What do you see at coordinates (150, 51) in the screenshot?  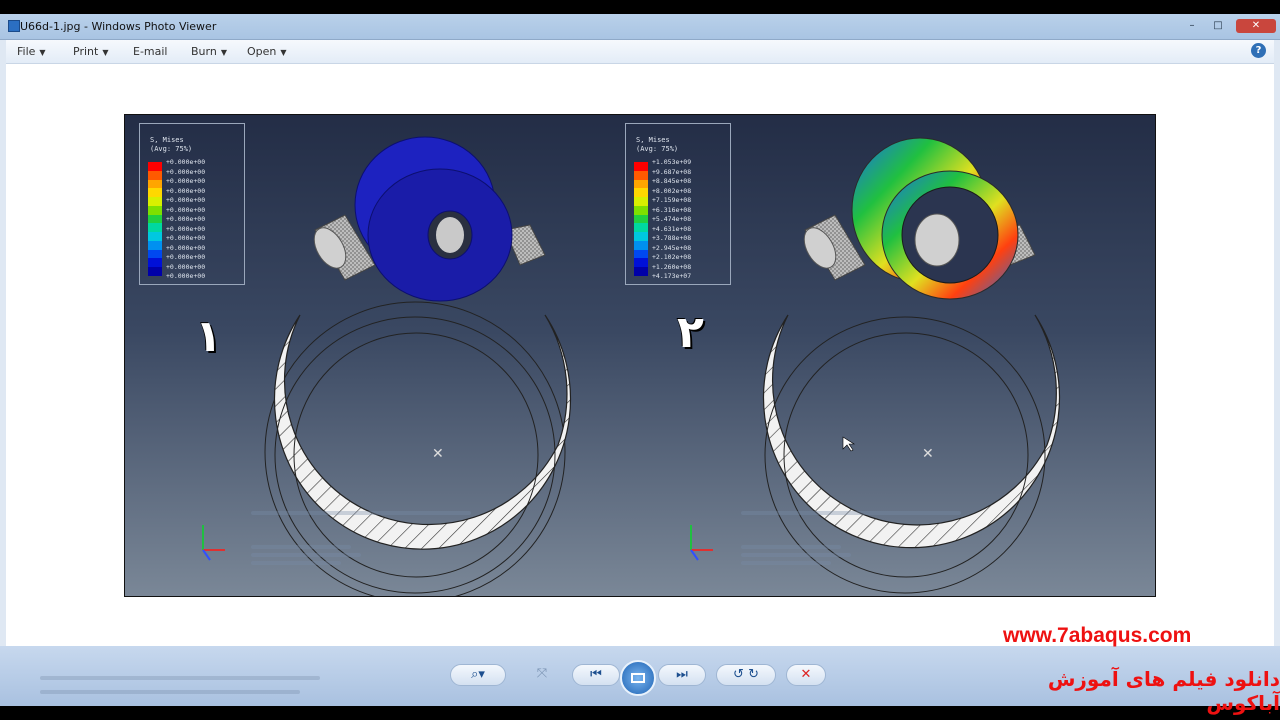 I see `menu-email: E-mail` at bounding box center [150, 51].